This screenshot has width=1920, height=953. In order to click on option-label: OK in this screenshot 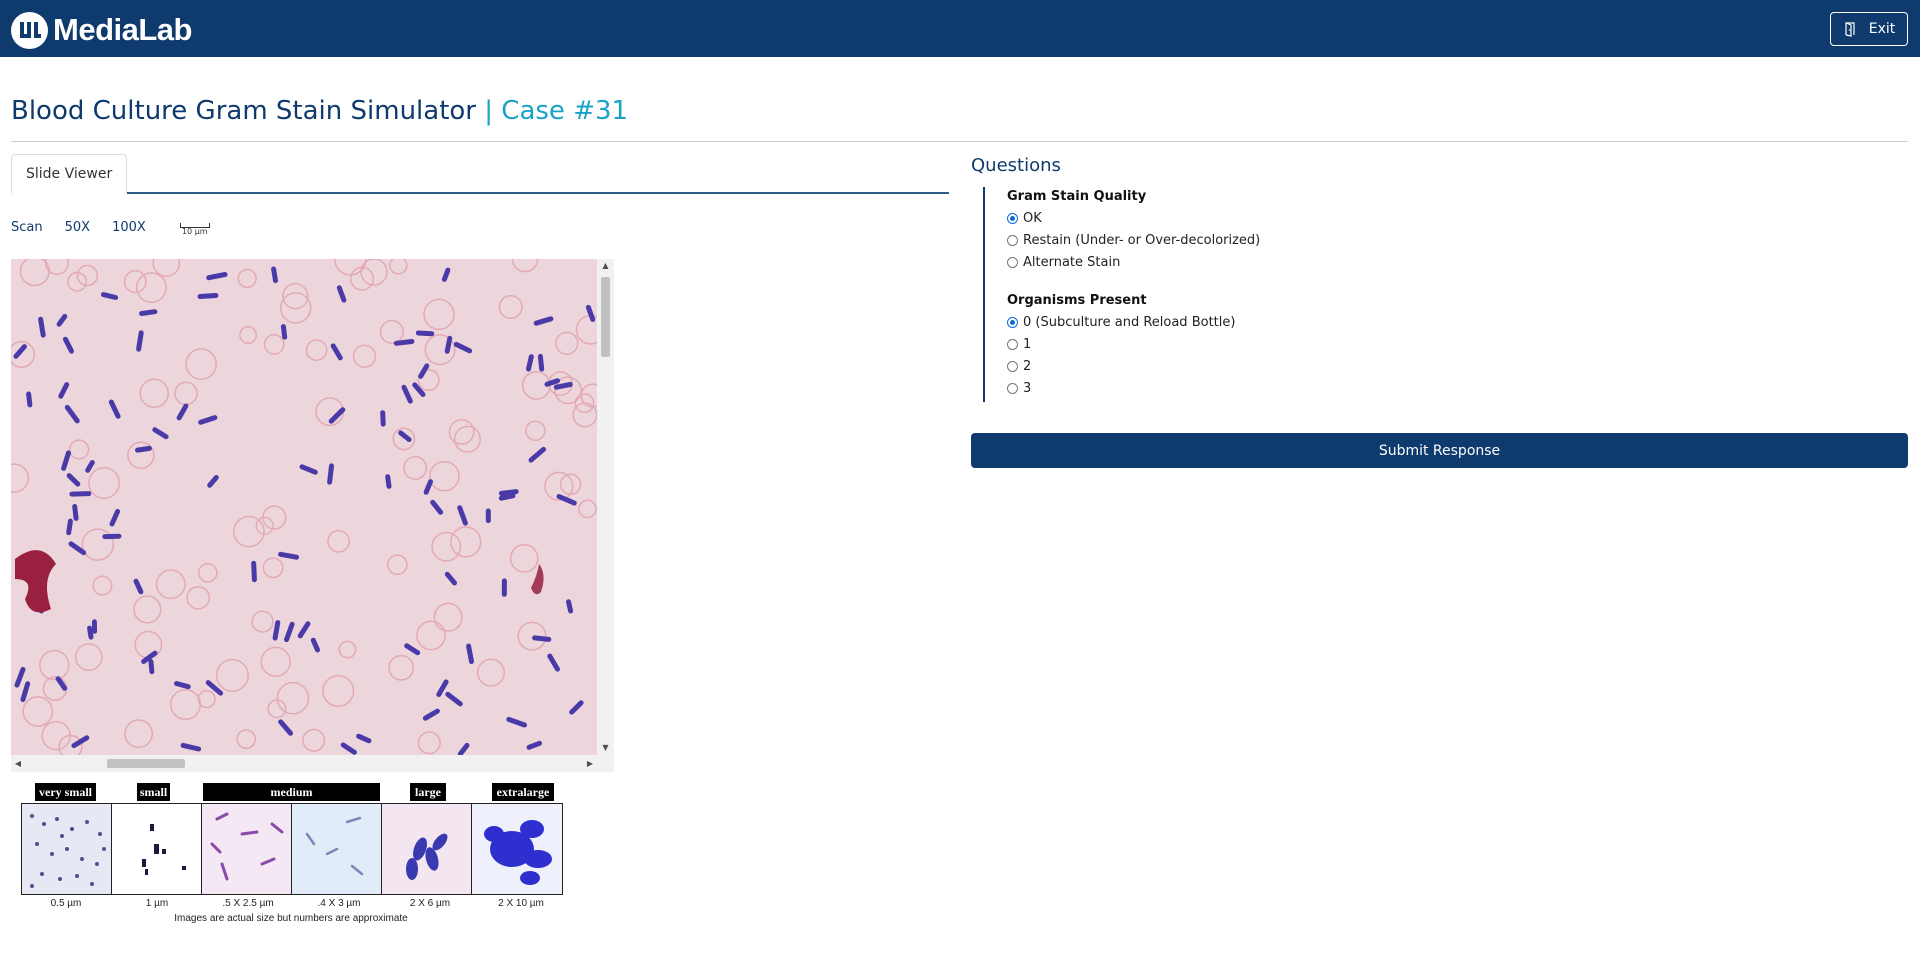, I will do `click(1032, 218)`.